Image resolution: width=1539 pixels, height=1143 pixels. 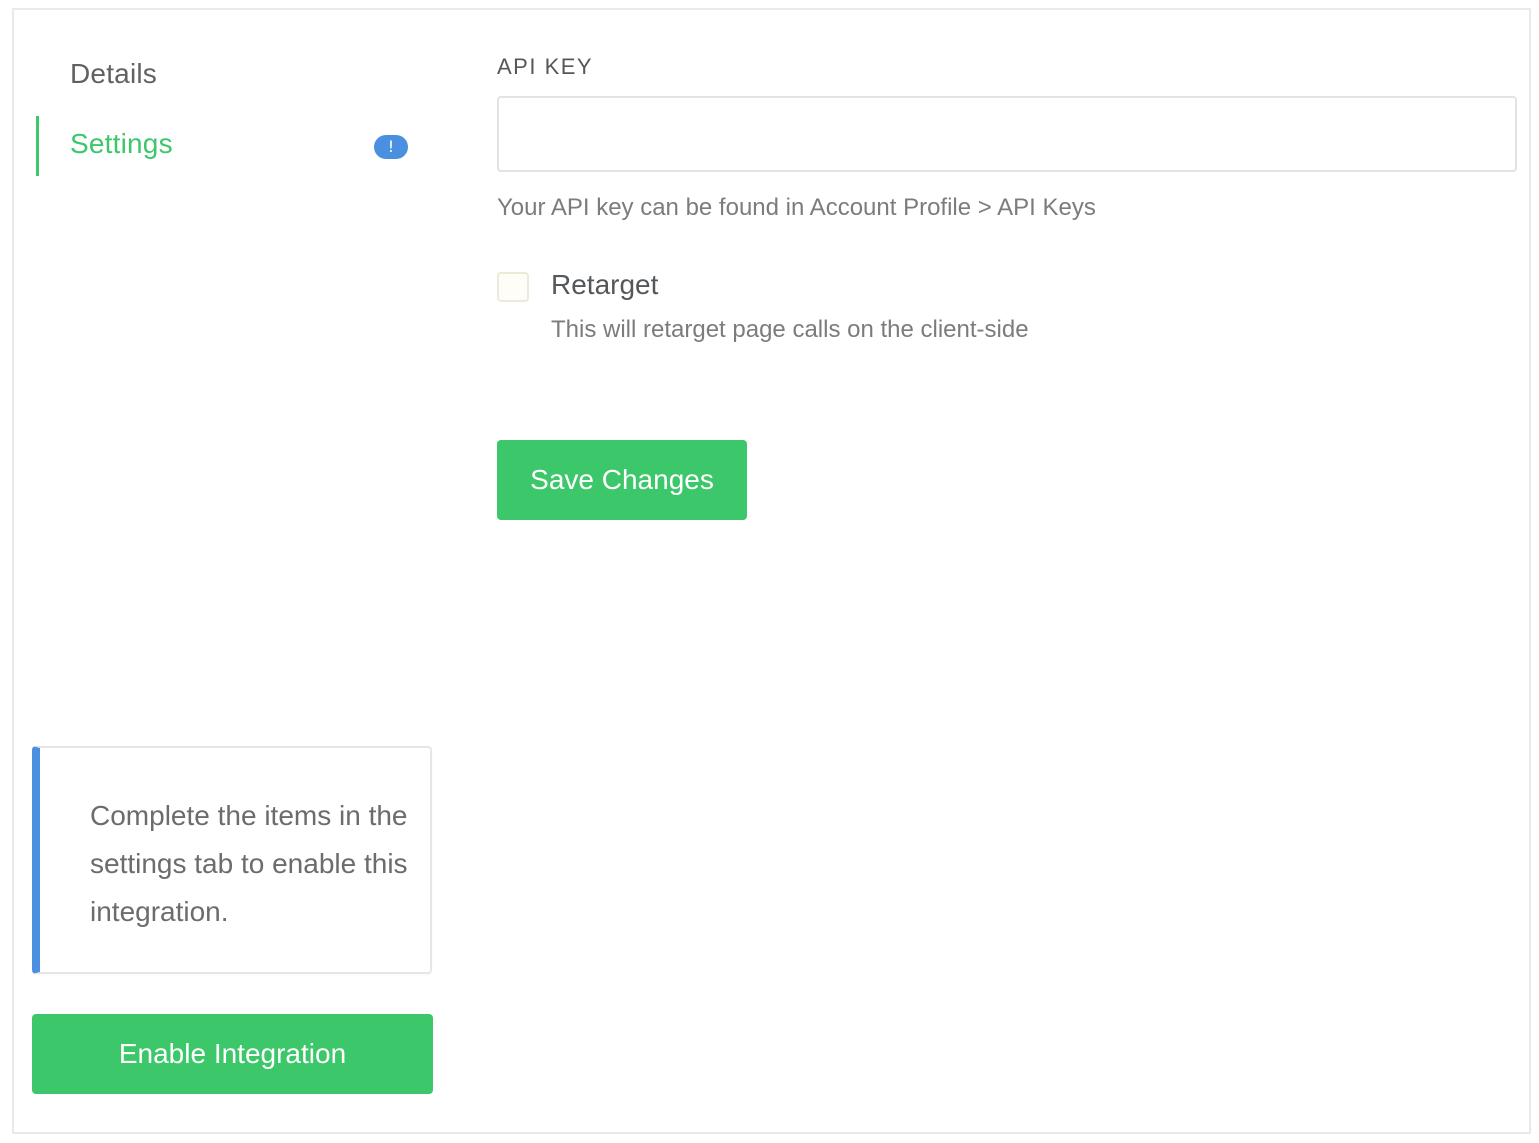 What do you see at coordinates (545, 66) in the screenshot?
I see `api-key-label: API KEY` at bounding box center [545, 66].